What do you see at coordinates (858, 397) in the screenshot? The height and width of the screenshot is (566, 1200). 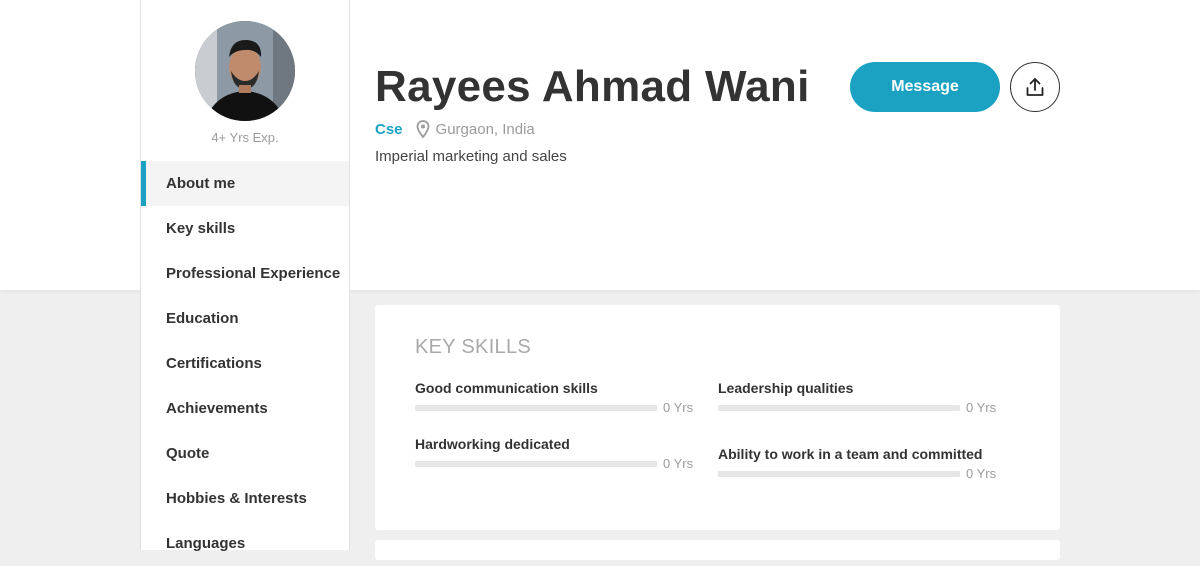 I see `skill-item: Leadership qualities 0 Yrs` at bounding box center [858, 397].